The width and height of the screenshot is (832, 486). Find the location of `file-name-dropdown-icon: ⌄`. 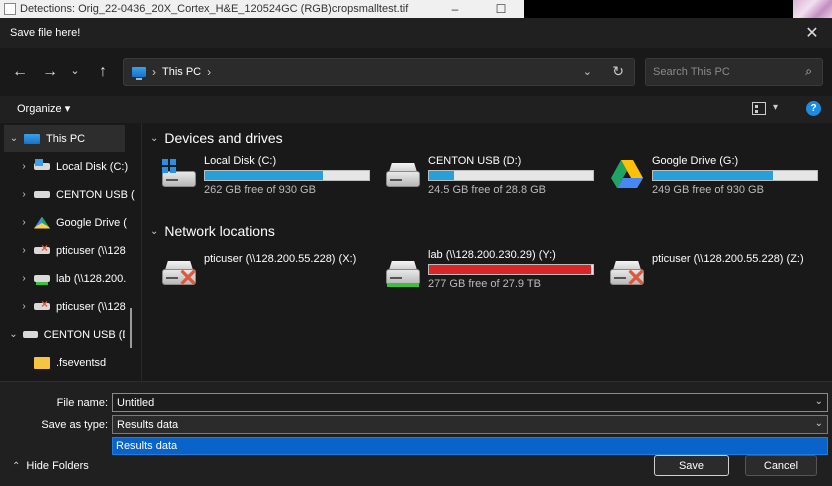

file-name-dropdown-icon: ⌄ is located at coordinates (819, 401).